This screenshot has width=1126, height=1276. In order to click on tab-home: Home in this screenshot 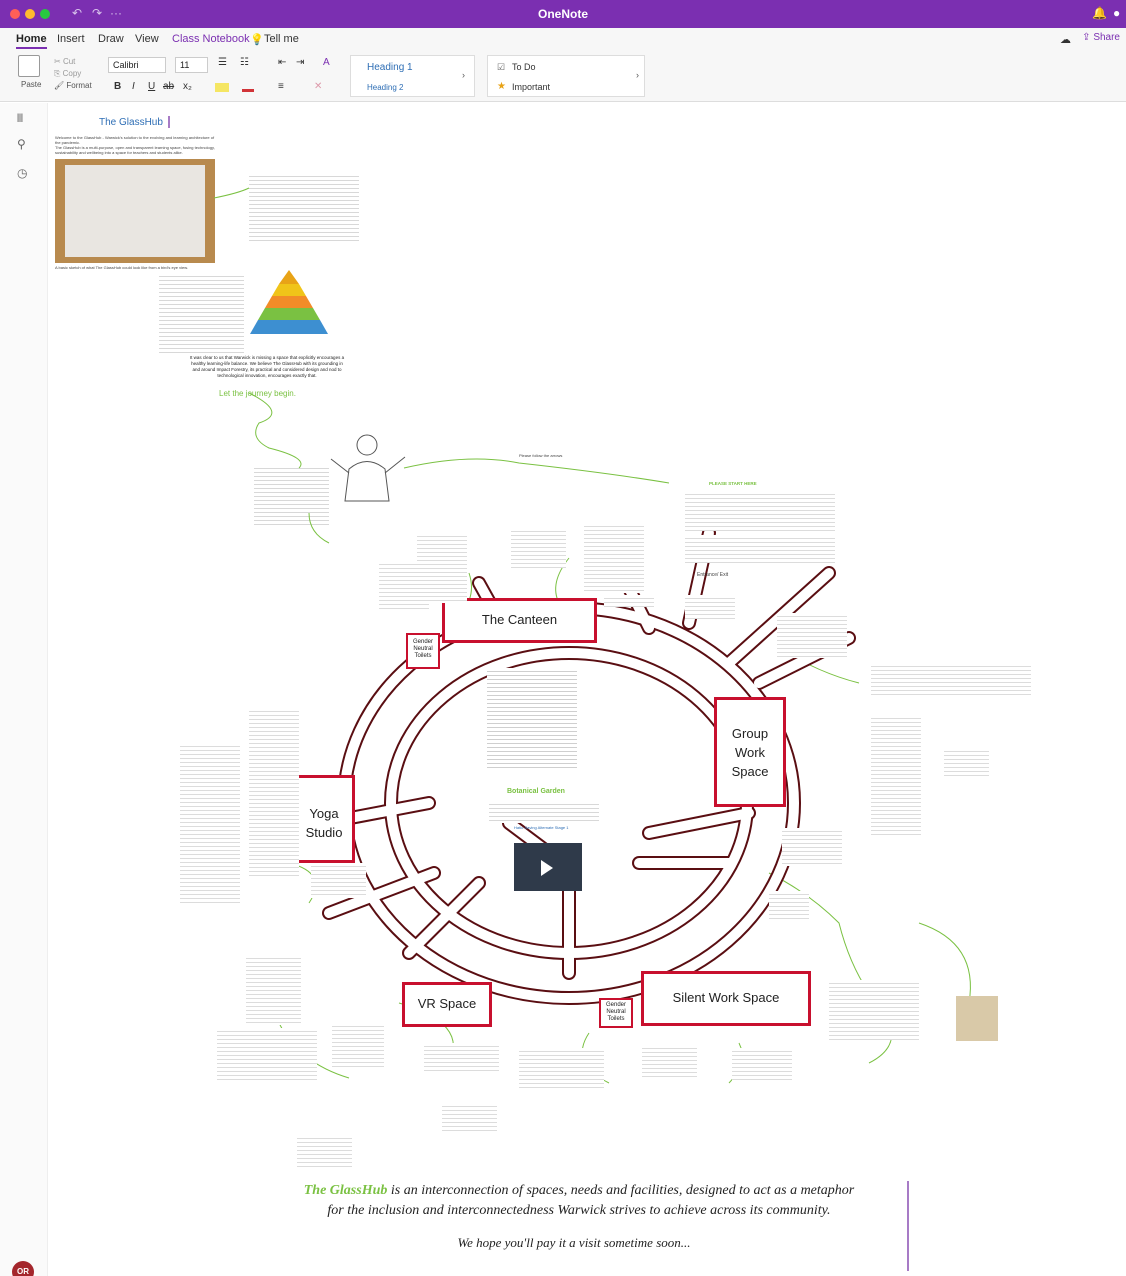, I will do `click(31, 41)`.